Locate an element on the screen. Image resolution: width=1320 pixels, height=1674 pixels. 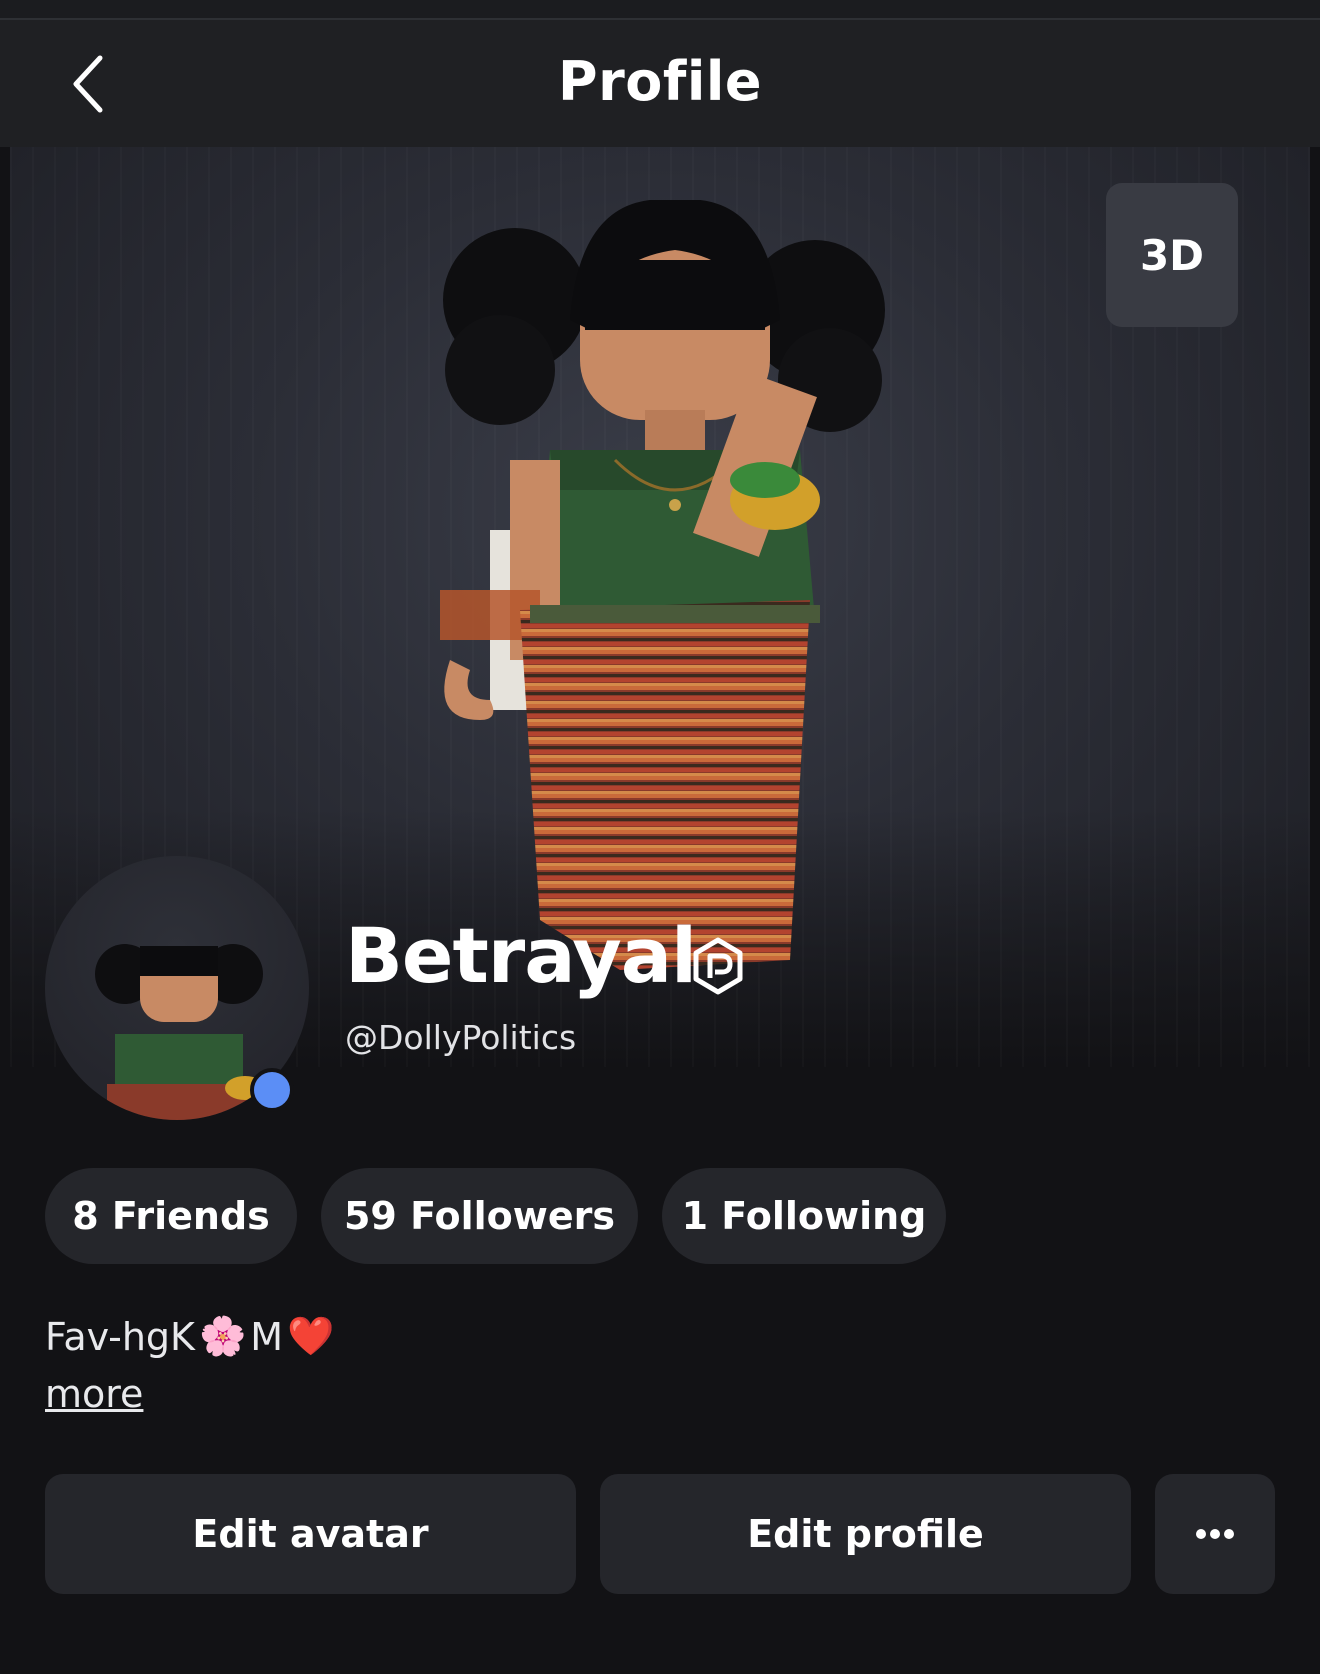
following-count-button: 1 Following is located at coordinates (804, 1216).